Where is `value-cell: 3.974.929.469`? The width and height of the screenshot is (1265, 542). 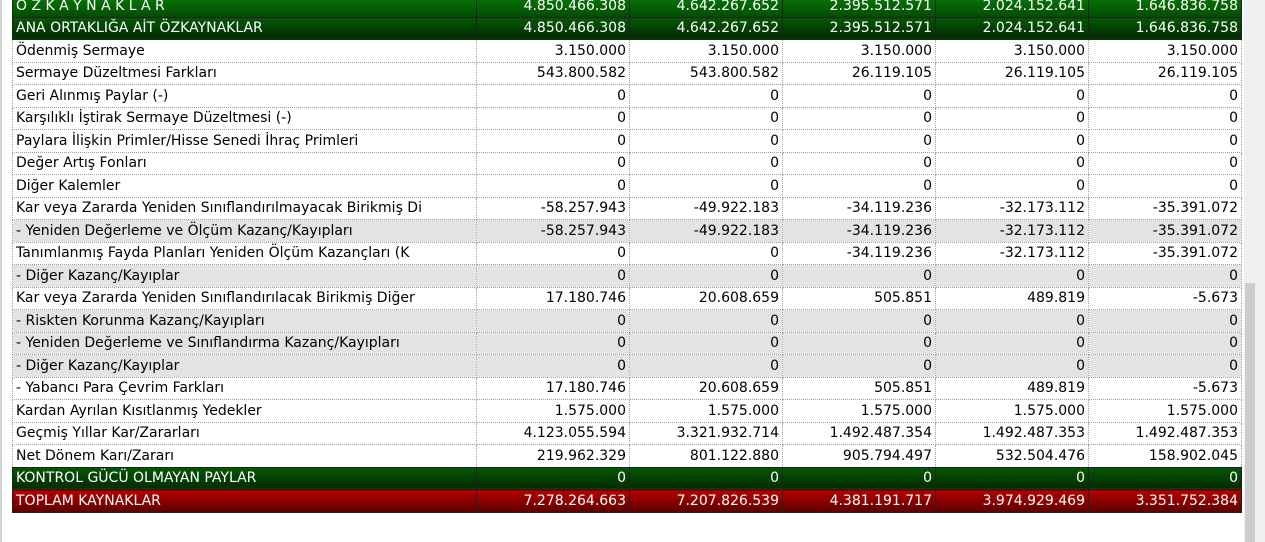 value-cell: 3.974.929.469 is located at coordinates (1012, 501).